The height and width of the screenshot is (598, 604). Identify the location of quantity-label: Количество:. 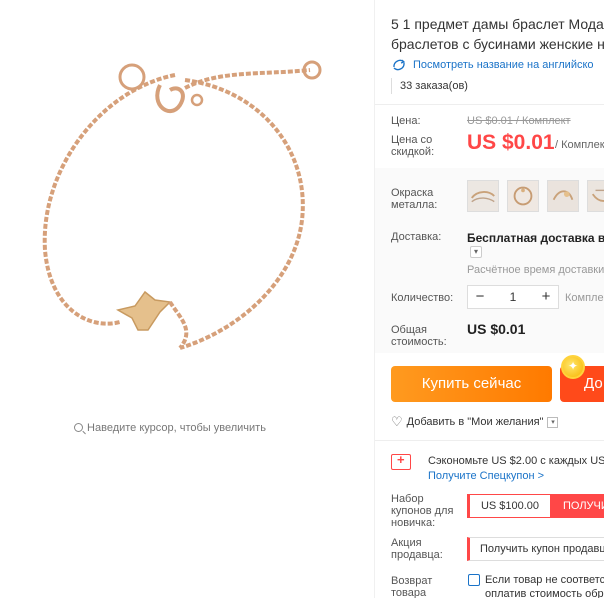
(422, 298).